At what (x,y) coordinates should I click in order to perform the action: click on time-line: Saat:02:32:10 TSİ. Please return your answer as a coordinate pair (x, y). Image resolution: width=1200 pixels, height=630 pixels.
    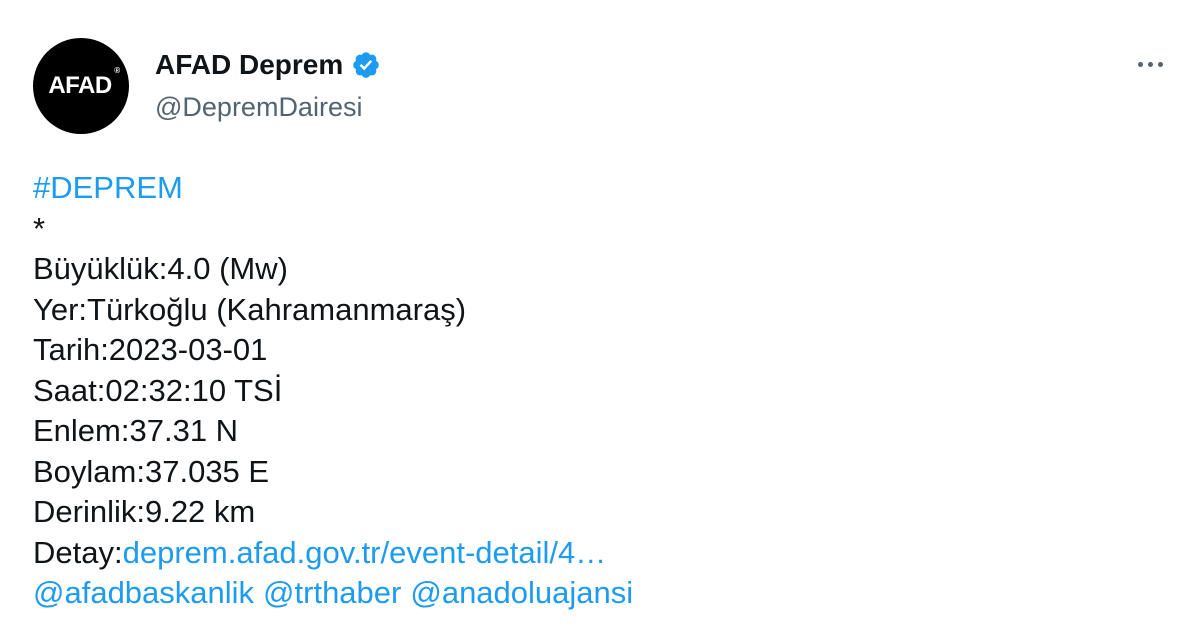
    Looking at the image, I should click on (158, 390).